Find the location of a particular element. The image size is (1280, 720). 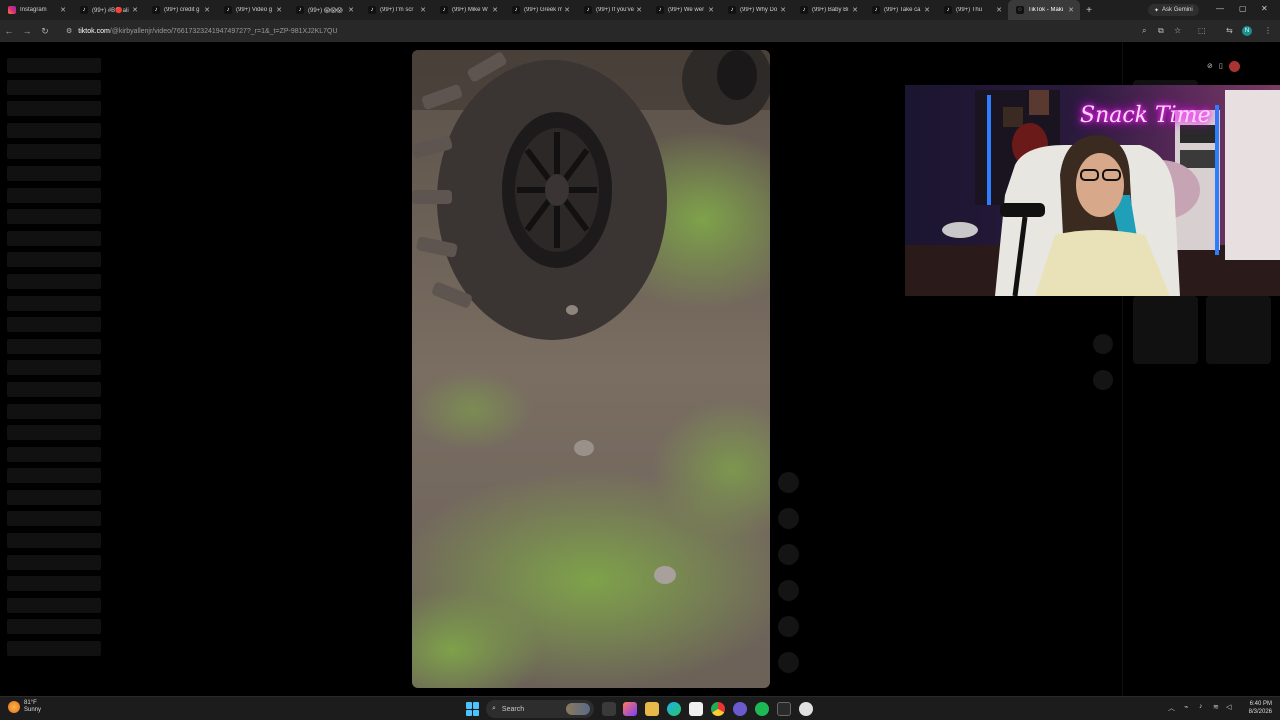

browser-tab: ♪ (99+) Mike W ✕ is located at coordinates (468, 10).